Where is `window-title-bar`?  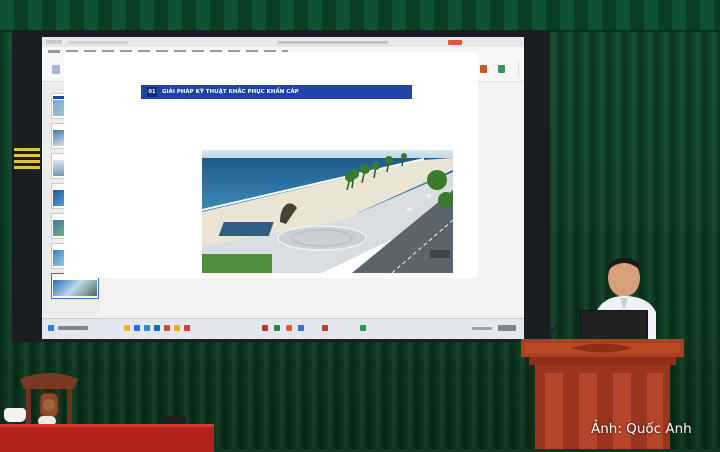 window-title-bar is located at coordinates (283, 42).